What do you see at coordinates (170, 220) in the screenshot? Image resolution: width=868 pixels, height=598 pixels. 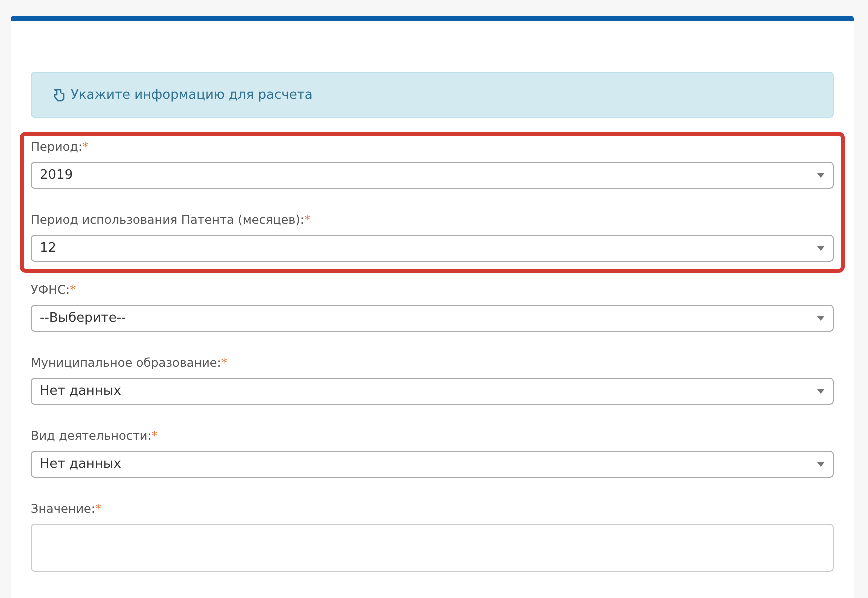 I see `field-label: Период использования Патента (месяцев):*` at bounding box center [170, 220].